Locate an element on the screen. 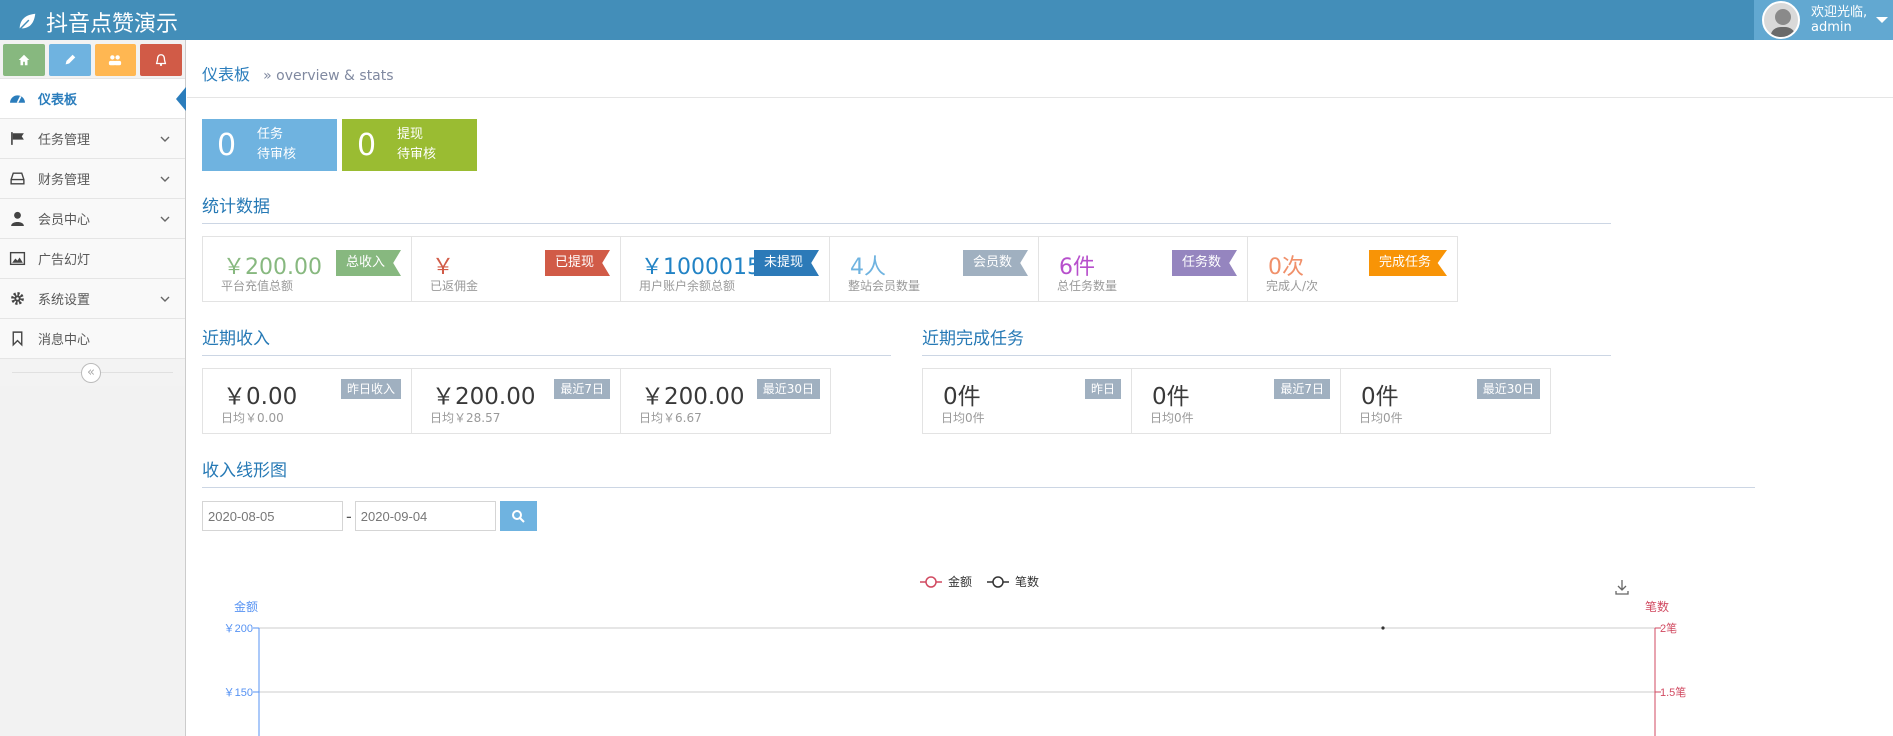 Image resolution: width=1893 pixels, height=736 pixels. sidebar-item-label: 广告幻灯 is located at coordinates (64, 260).